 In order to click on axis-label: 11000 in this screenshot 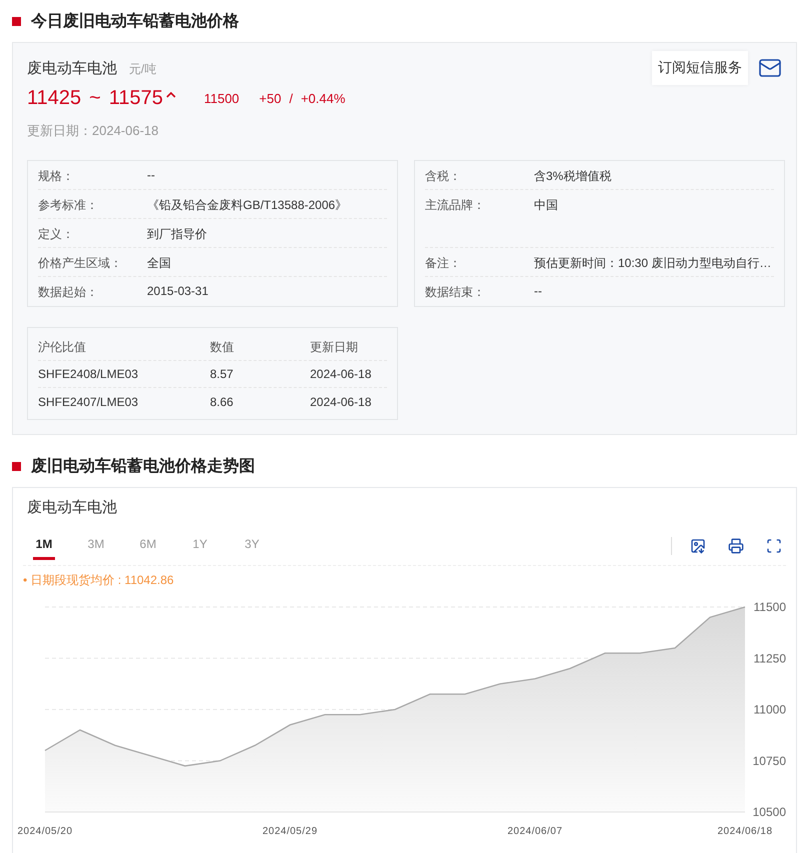, I will do `click(770, 709)`.